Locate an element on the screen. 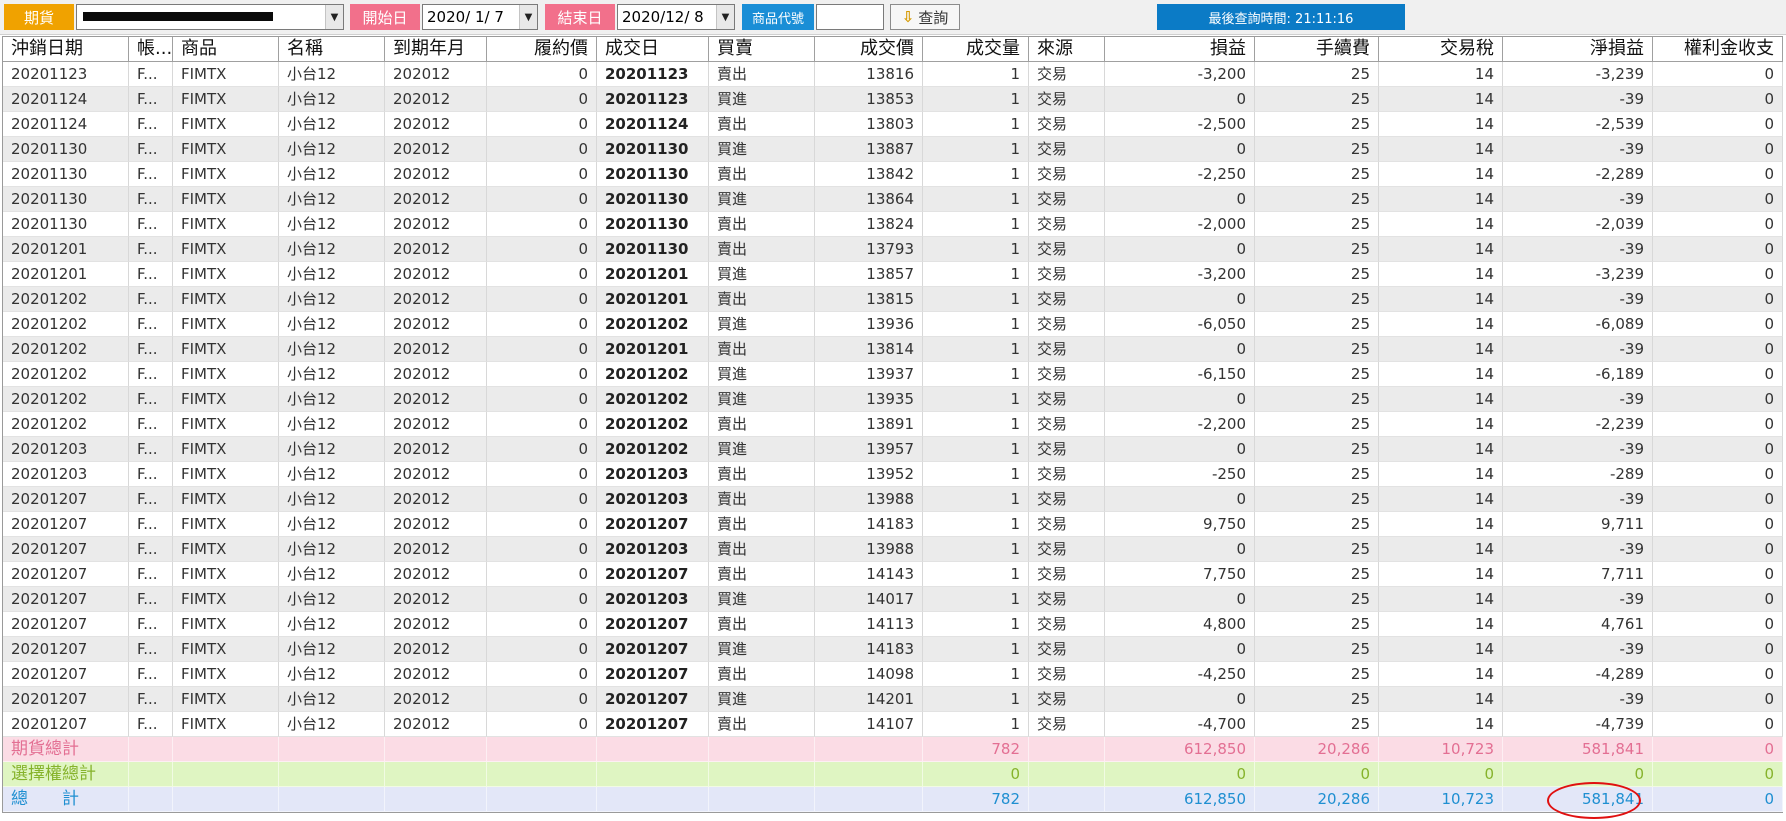 This screenshot has width=1786, height=821. column-header: 手續費 is located at coordinates (1317, 49).